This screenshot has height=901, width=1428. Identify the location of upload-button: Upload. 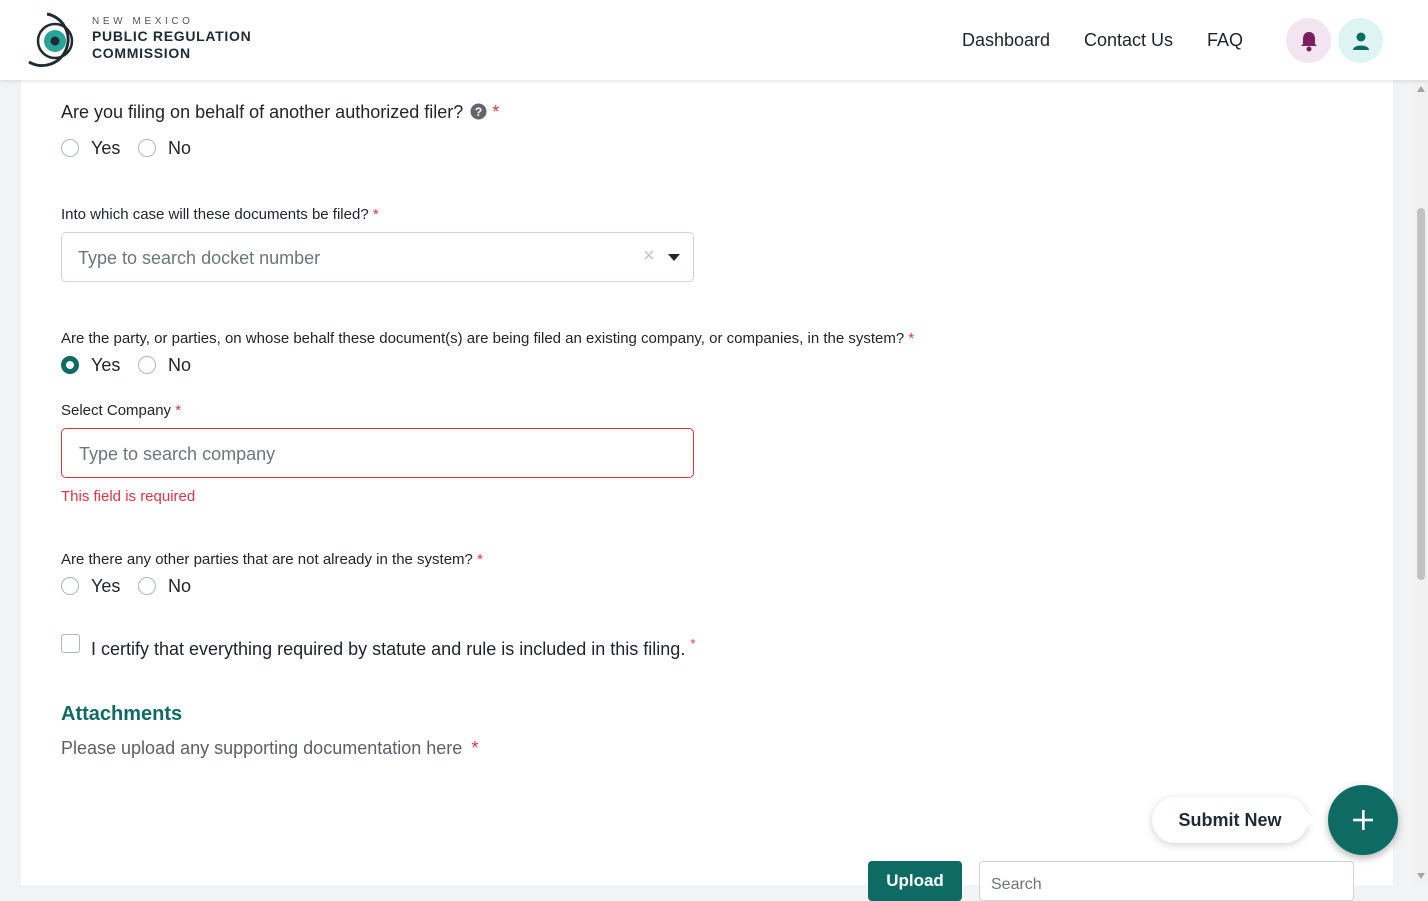
(915, 881).